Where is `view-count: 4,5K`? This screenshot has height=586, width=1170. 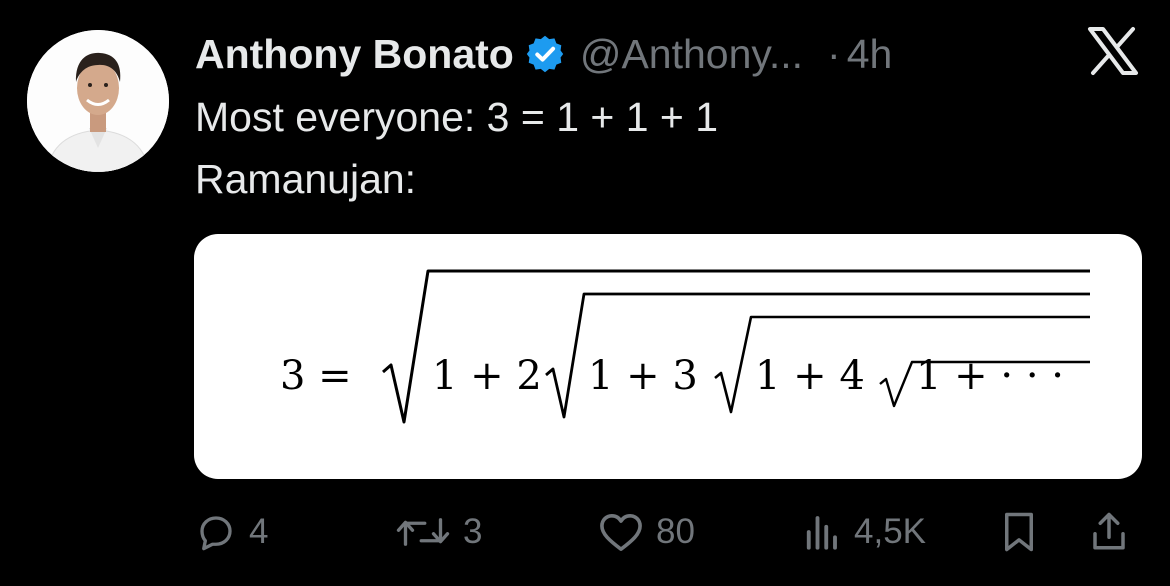
view-count: 4,5K is located at coordinates (890, 531).